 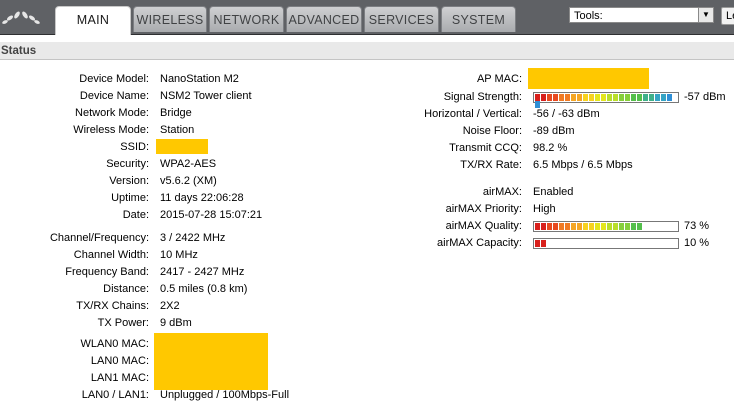 What do you see at coordinates (491, 165) in the screenshot?
I see `row-label: TX/RX Rate:` at bounding box center [491, 165].